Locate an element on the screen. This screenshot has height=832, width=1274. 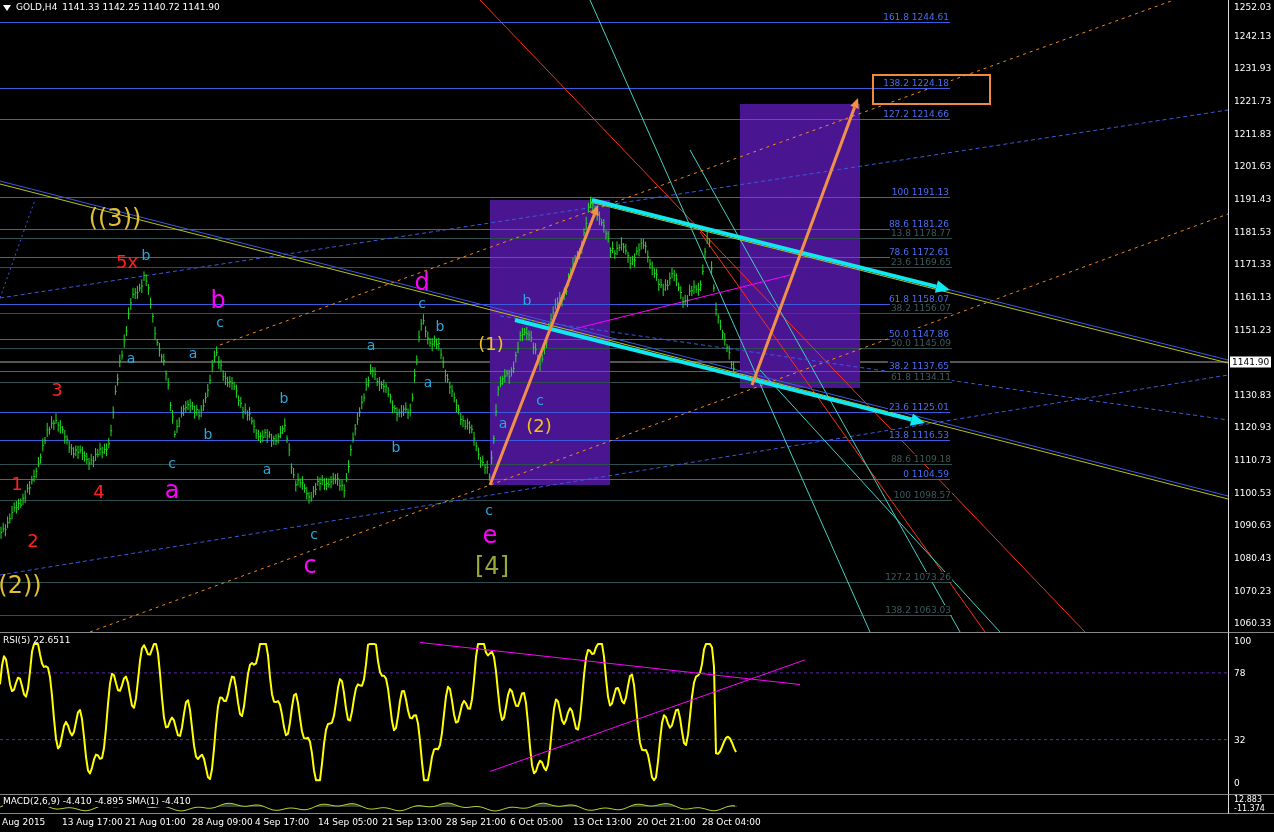
price-tick-label: 1181.53 is located at coordinates (1253, 231).